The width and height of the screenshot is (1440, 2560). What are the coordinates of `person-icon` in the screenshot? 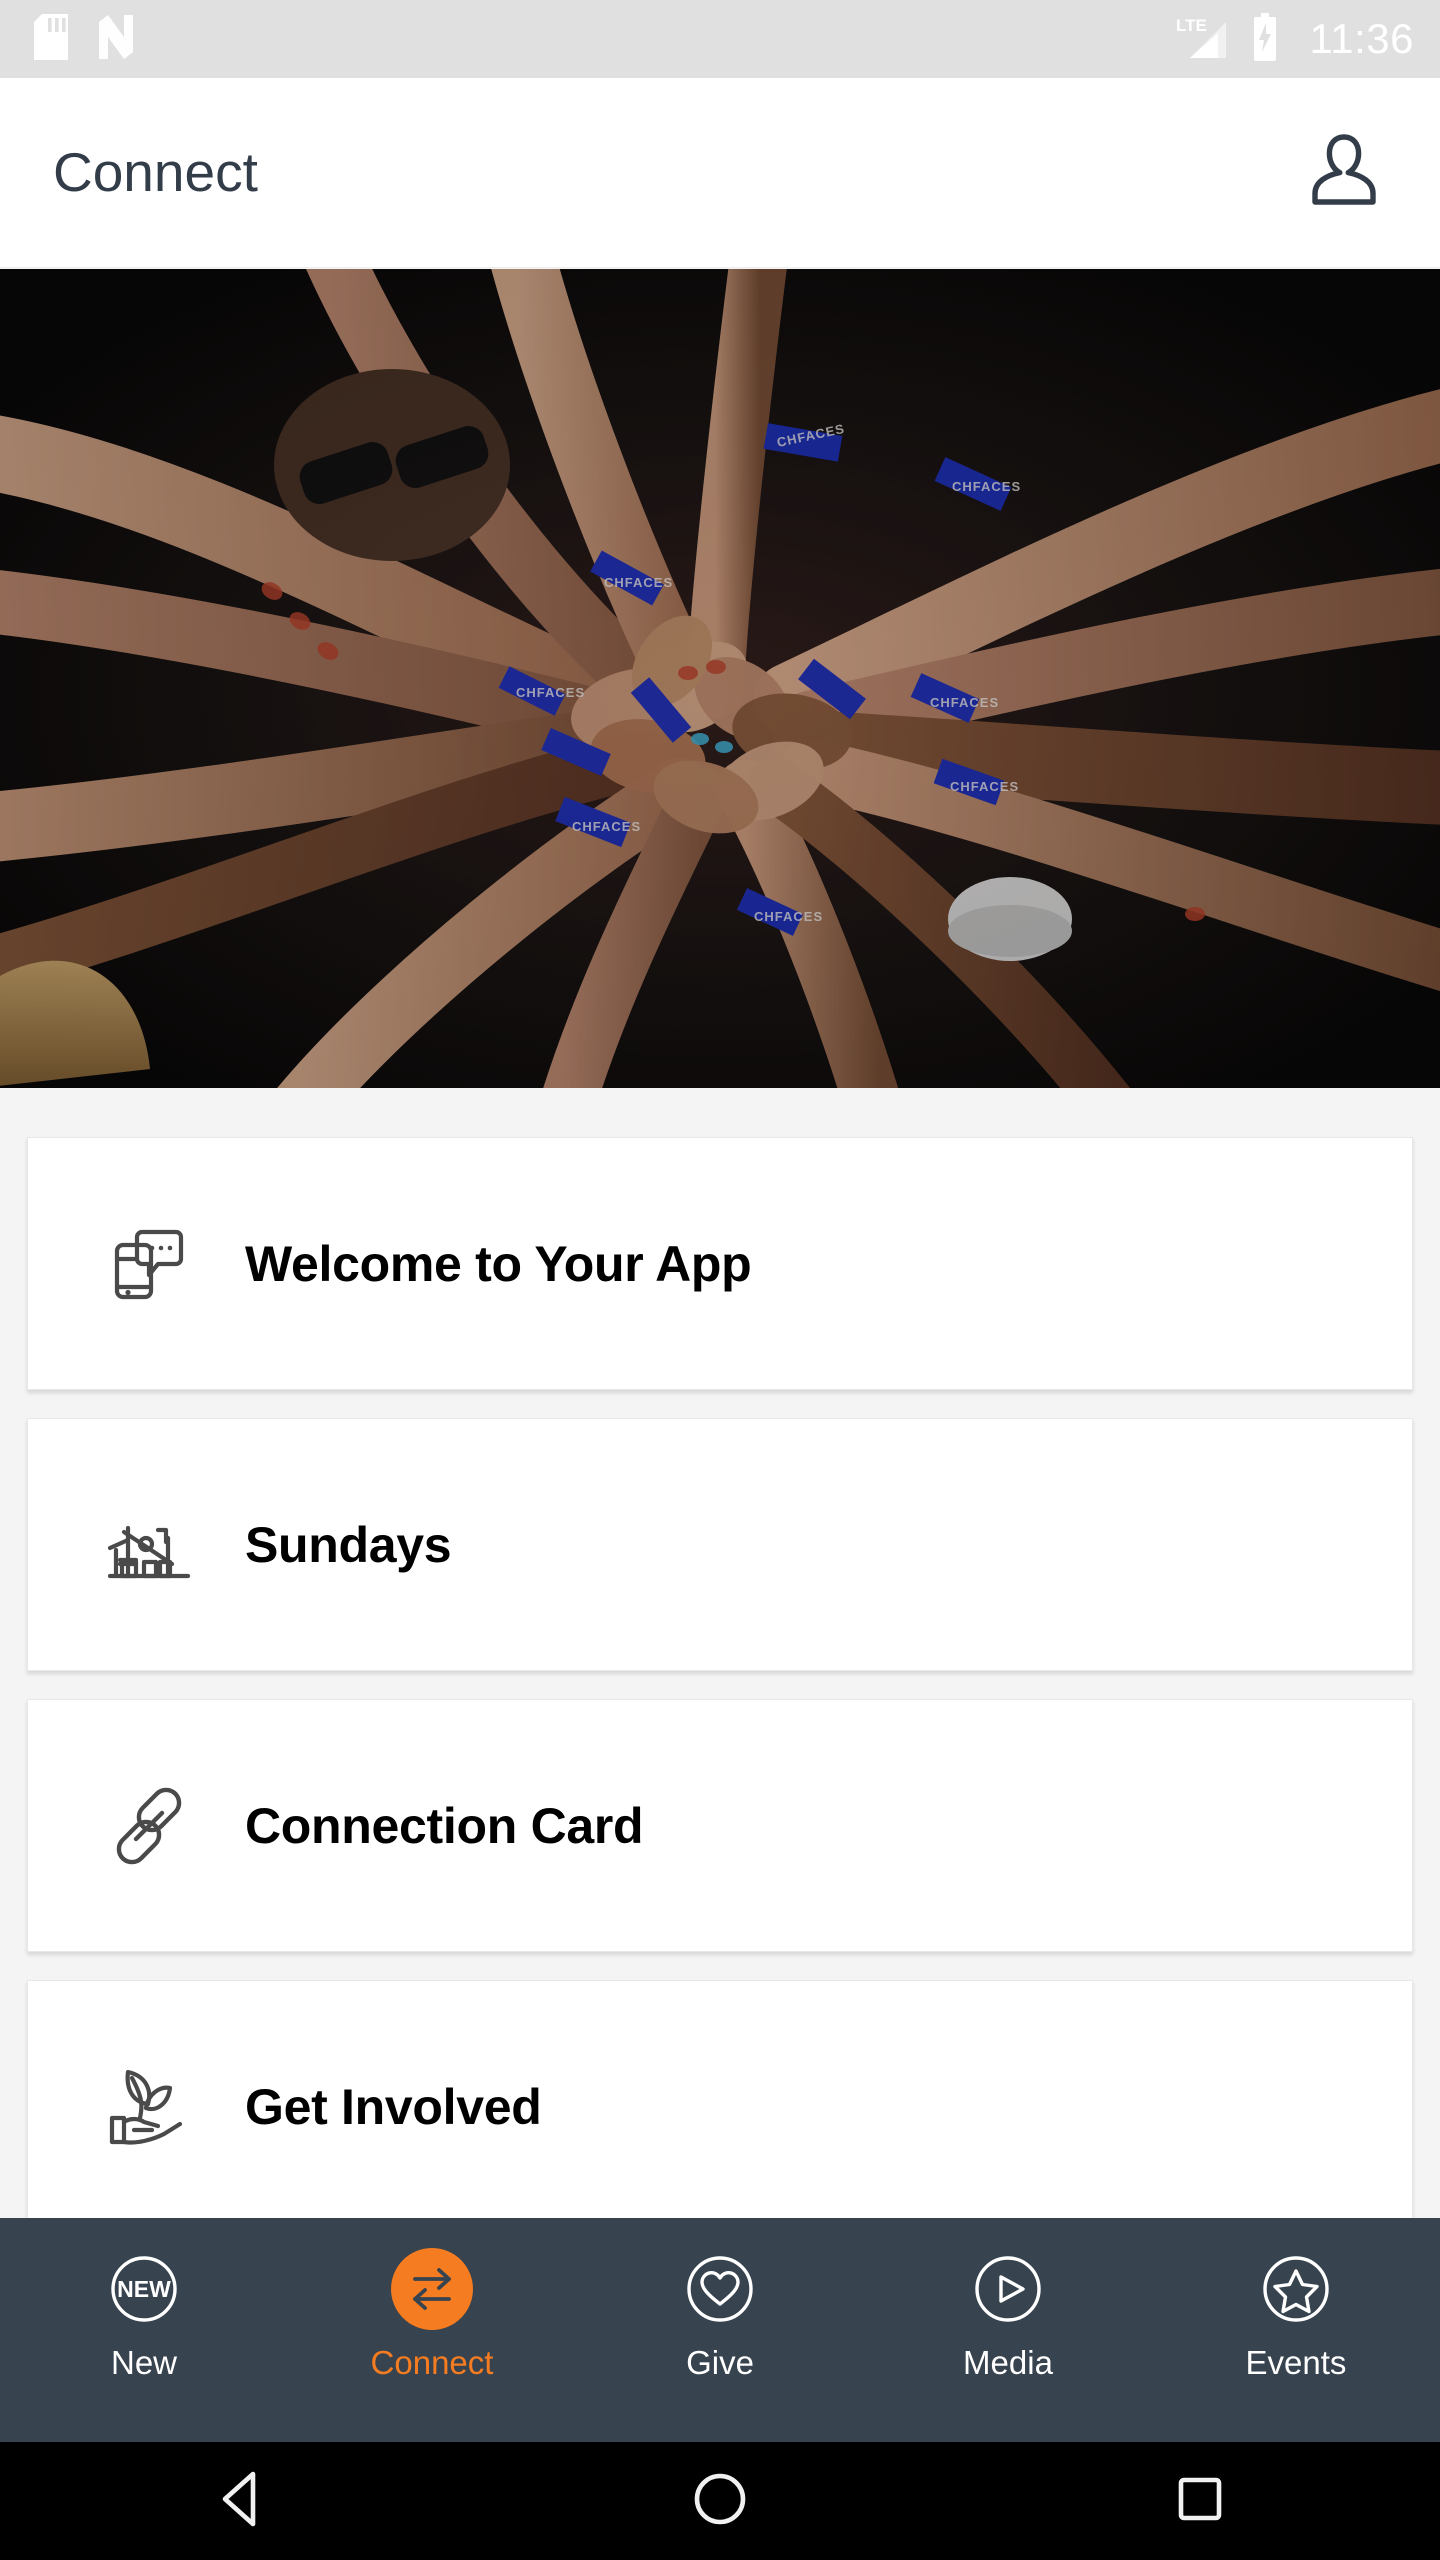 It's located at (1344, 172).